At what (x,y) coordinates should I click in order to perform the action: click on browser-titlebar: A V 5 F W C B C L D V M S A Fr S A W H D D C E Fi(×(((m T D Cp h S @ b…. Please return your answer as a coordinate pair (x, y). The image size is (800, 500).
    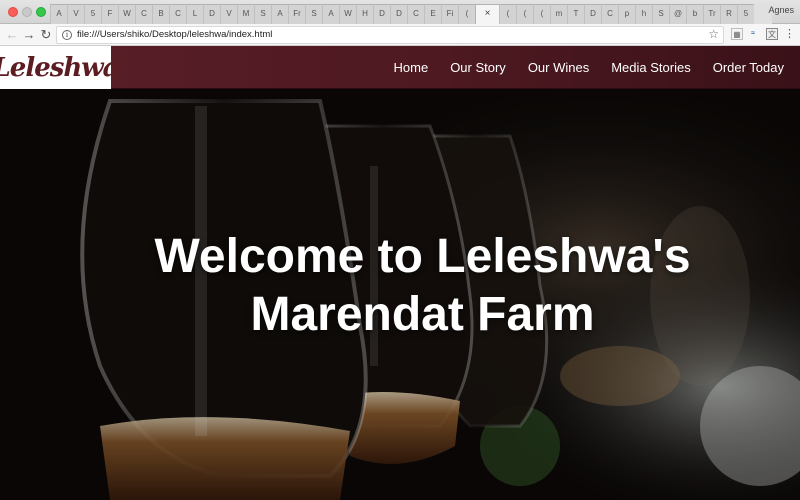
    Looking at the image, I should click on (400, 12).